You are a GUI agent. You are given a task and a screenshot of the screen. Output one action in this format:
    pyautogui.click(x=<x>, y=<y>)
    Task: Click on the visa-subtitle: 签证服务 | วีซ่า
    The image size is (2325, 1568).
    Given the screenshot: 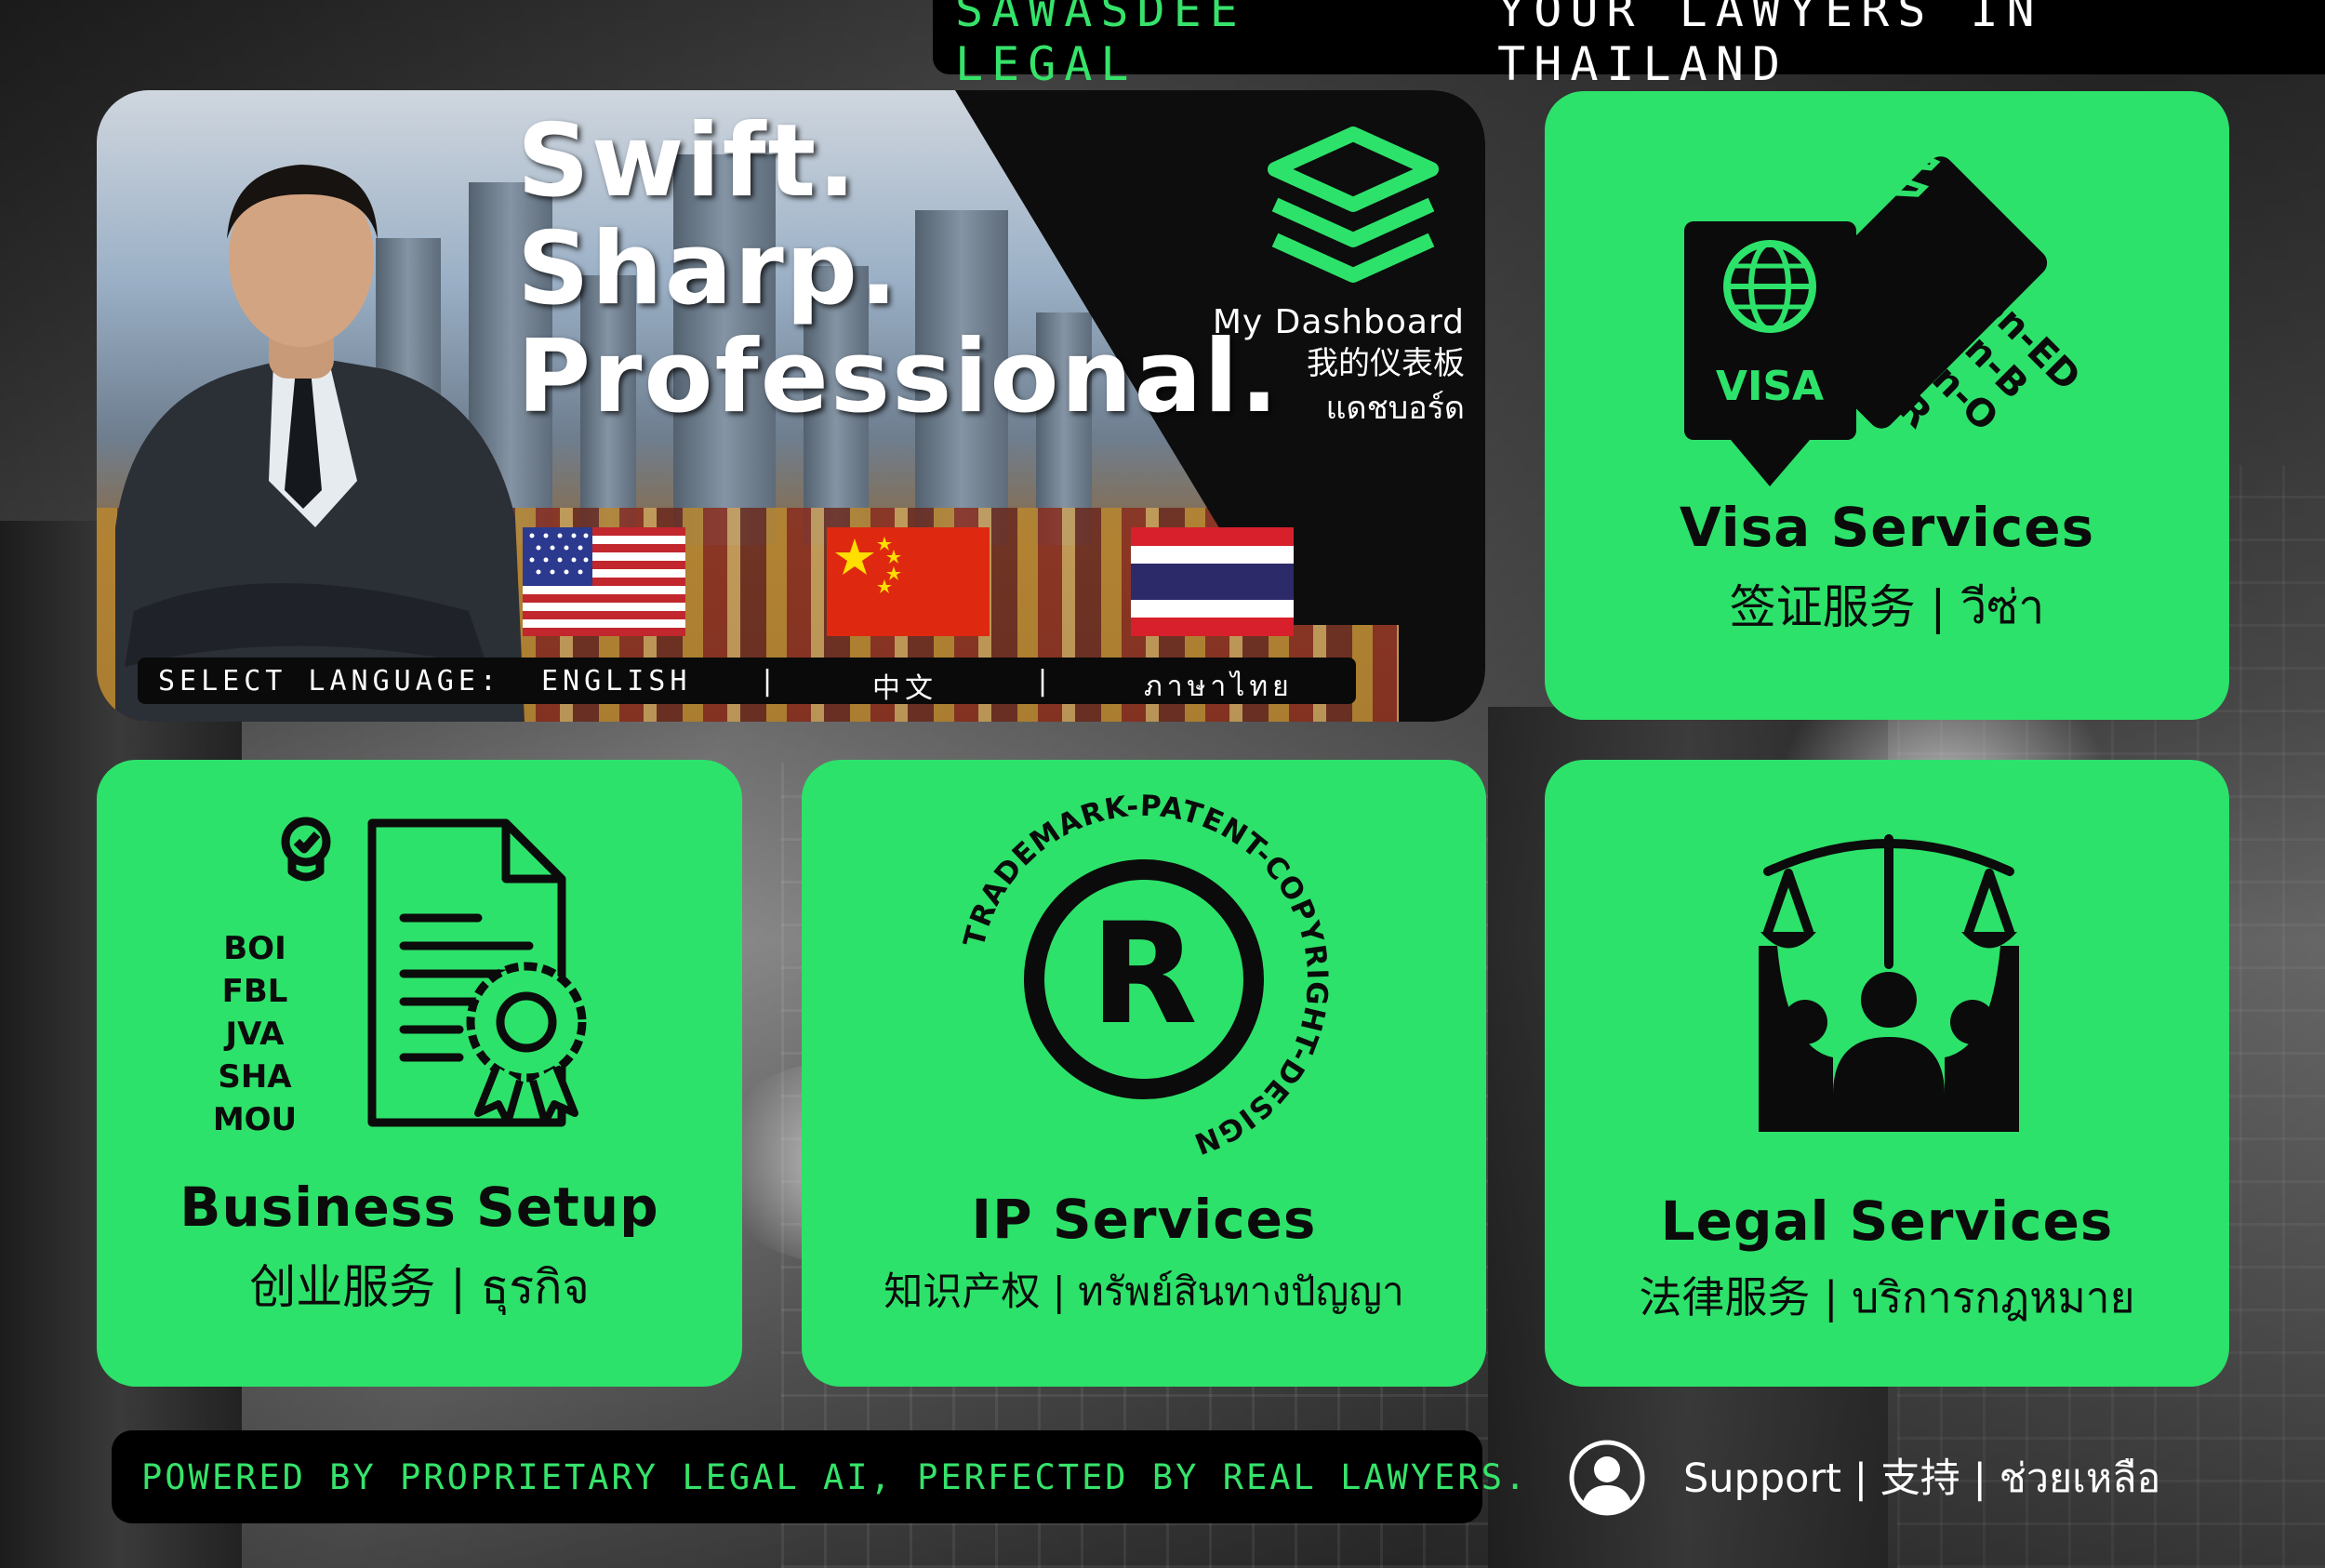 What is the action you would take?
    pyautogui.click(x=1887, y=607)
    